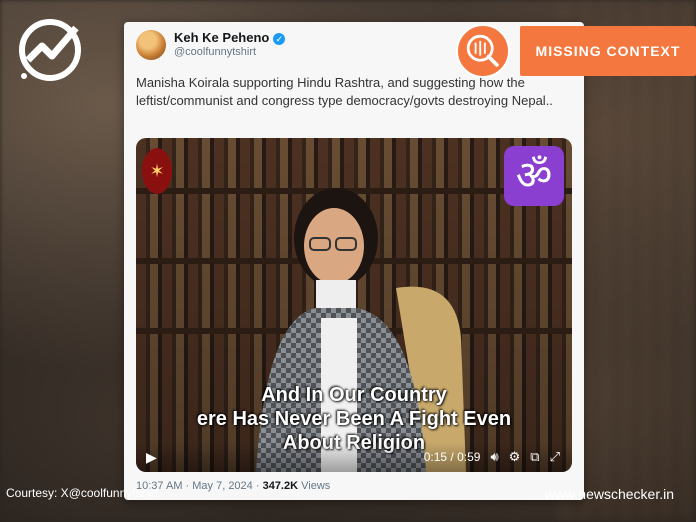 The height and width of the screenshot is (522, 696). What do you see at coordinates (452, 457) in the screenshot?
I see `video-time: 0:15 / 0:59` at bounding box center [452, 457].